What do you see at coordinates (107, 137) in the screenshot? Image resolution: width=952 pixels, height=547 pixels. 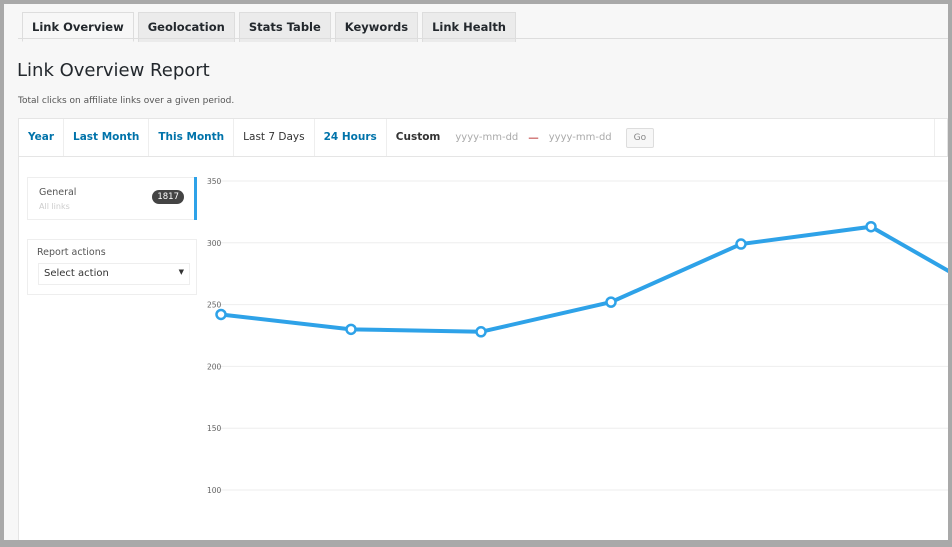 I see `filter-last-month: Last Month` at bounding box center [107, 137].